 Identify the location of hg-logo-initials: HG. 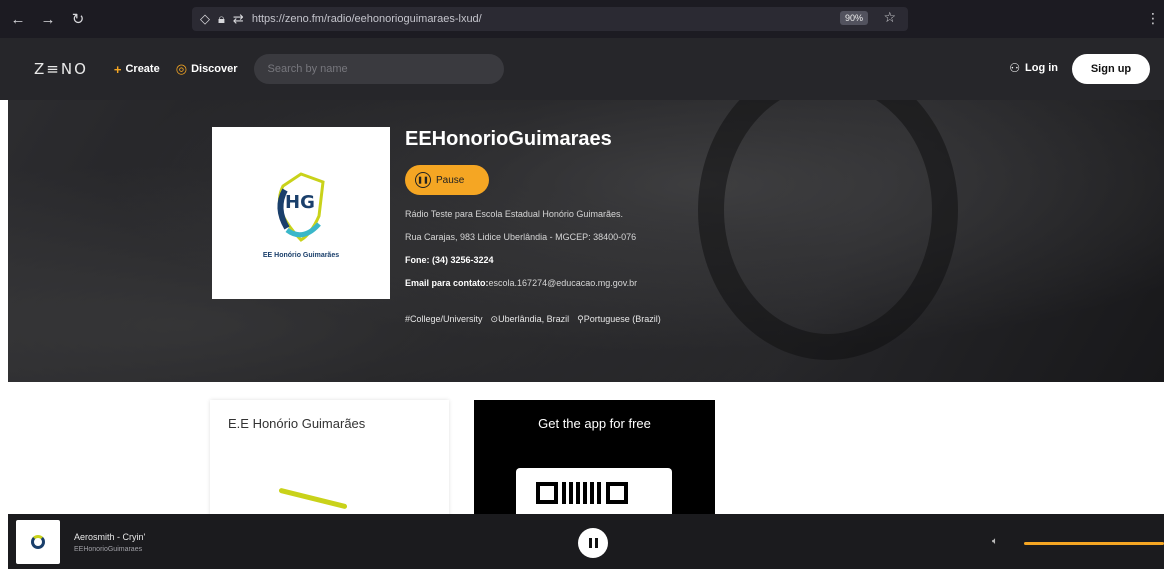
(300, 202).